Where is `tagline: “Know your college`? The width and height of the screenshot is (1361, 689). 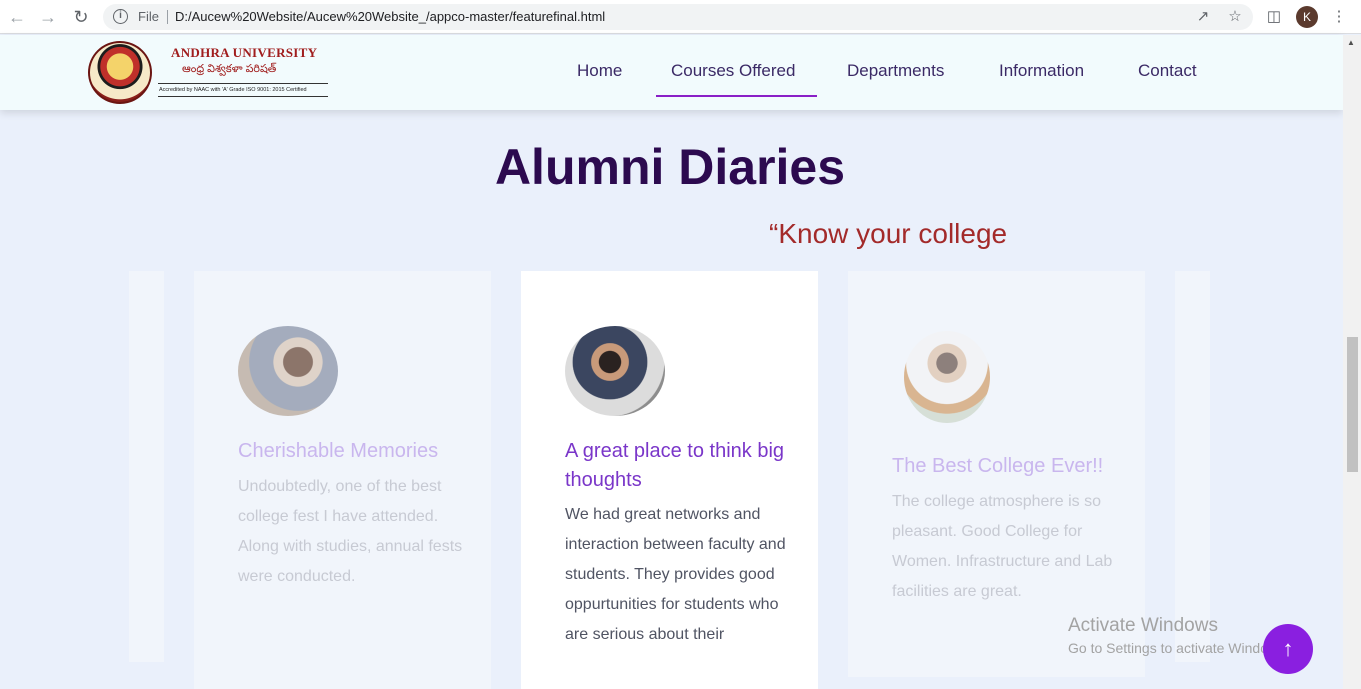 tagline: “Know your college is located at coordinates (888, 233).